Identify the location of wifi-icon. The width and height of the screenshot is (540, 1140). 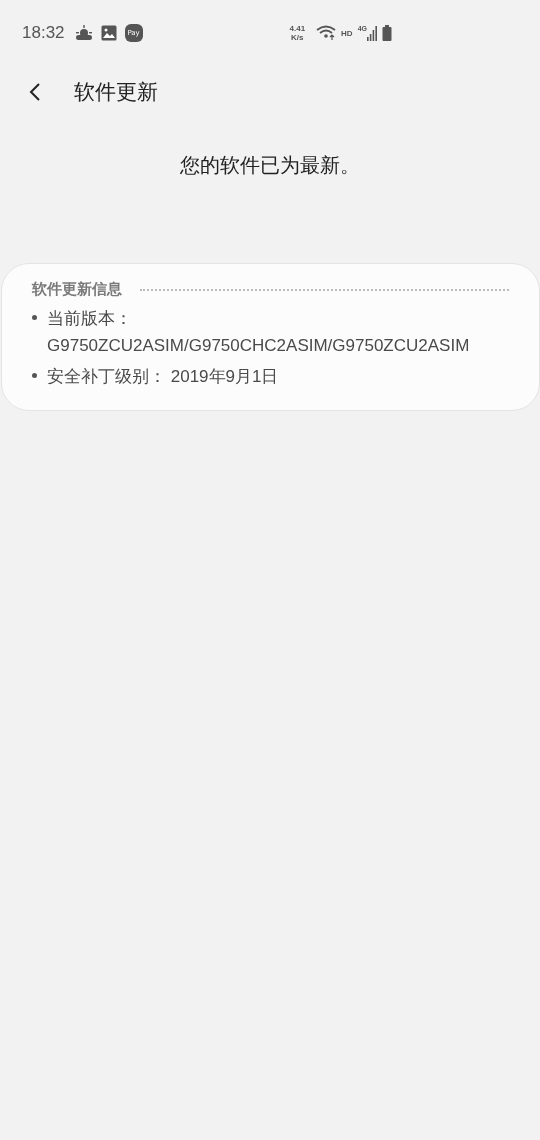
(326, 33).